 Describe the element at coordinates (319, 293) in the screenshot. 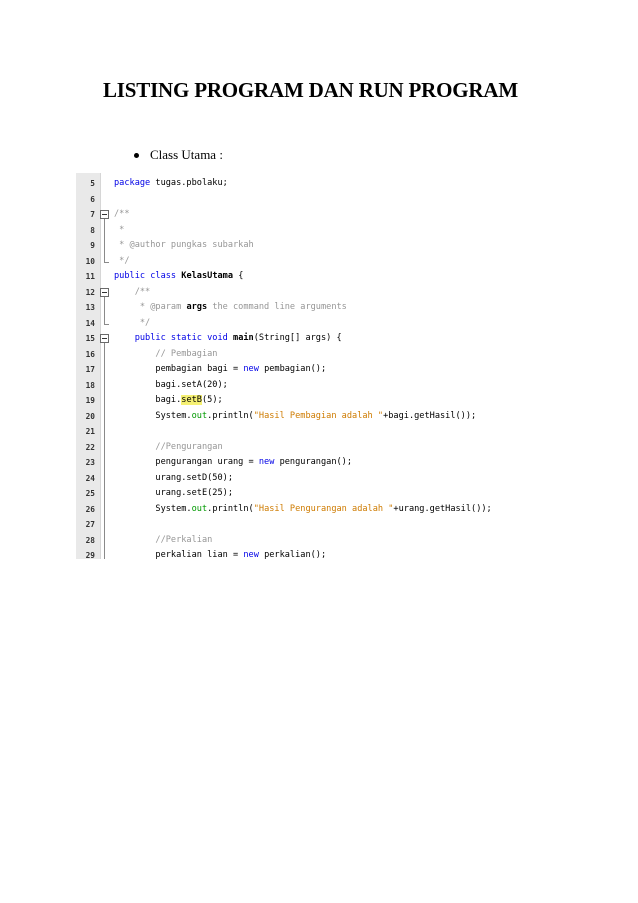

I see `code-line: 12 /**` at that location.